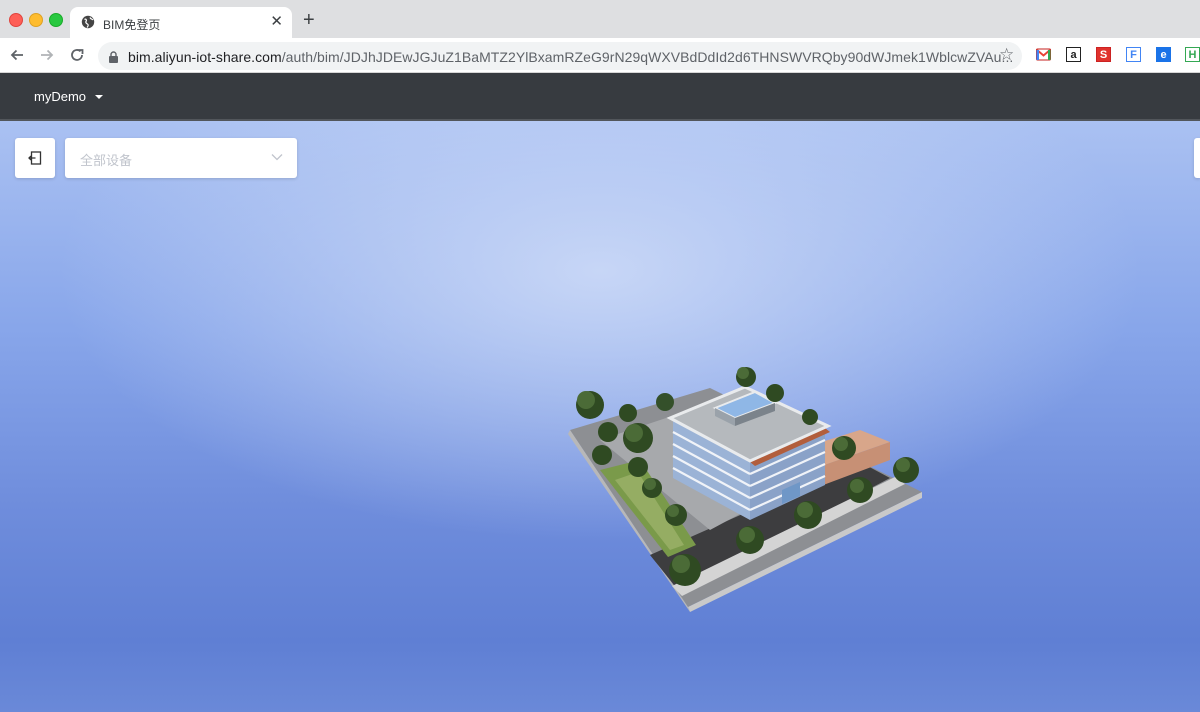 This screenshot has width=1200, height=712. I want to click on back-arrow-icon, so click(17, 55).